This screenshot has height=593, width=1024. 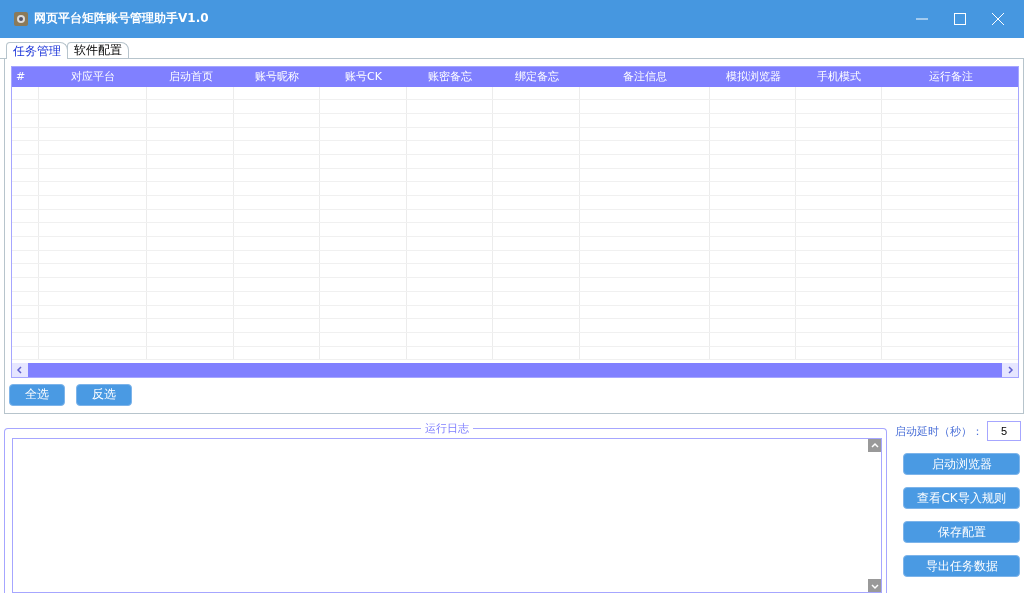 I want to click on column-header: 绑定备忘, so click(x=536, y=76).